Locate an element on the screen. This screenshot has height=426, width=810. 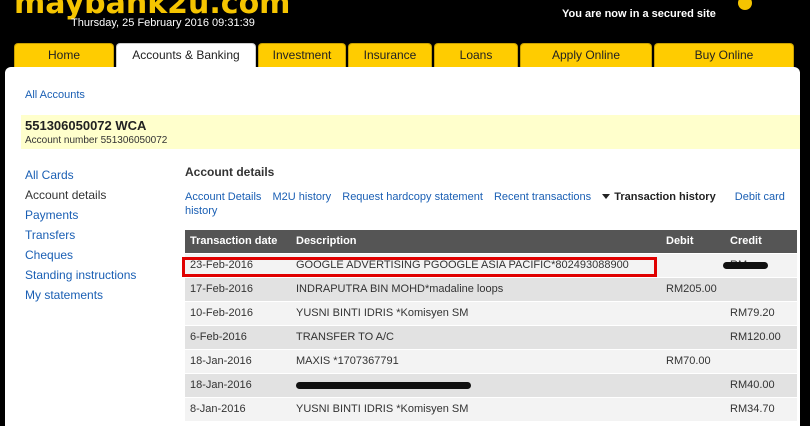
secure-site-notice: You are now in a secured site is located at coordinates (639, 14).